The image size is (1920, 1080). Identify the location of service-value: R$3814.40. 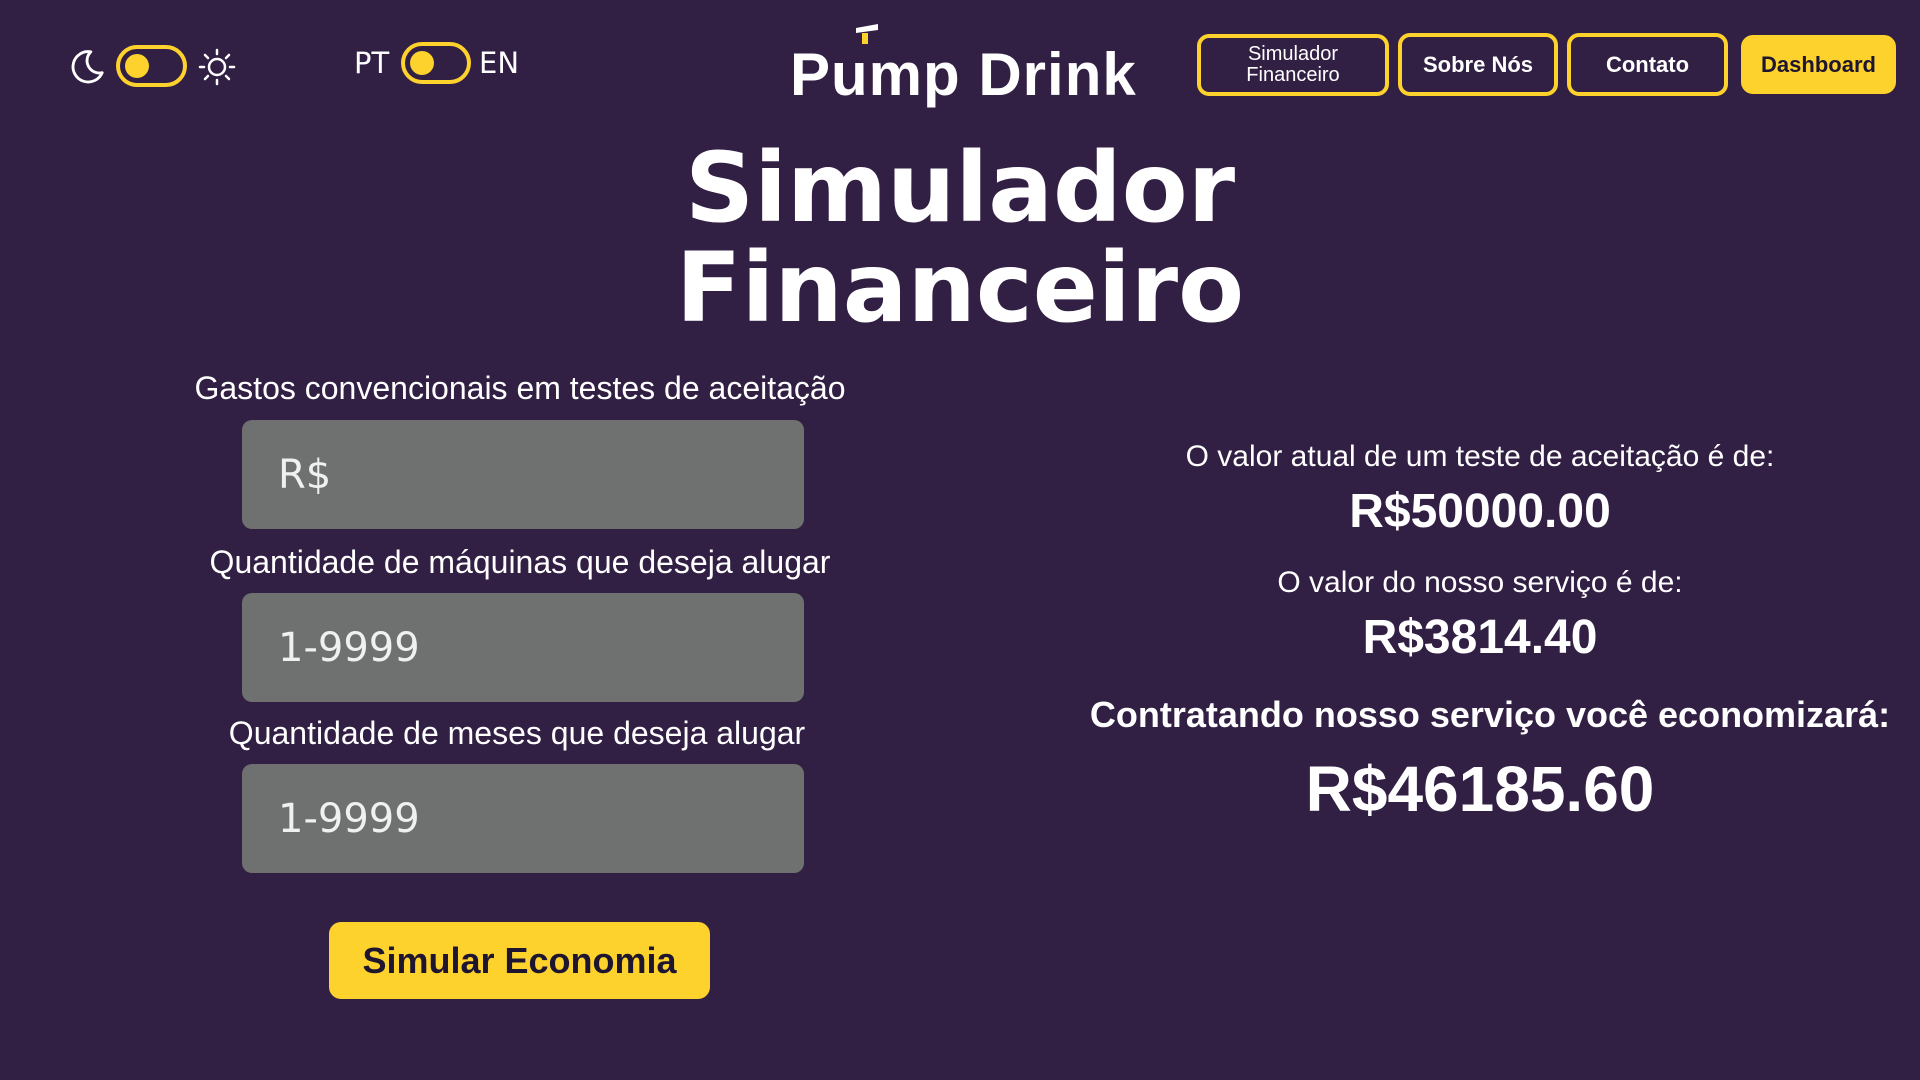
(1480, 637).